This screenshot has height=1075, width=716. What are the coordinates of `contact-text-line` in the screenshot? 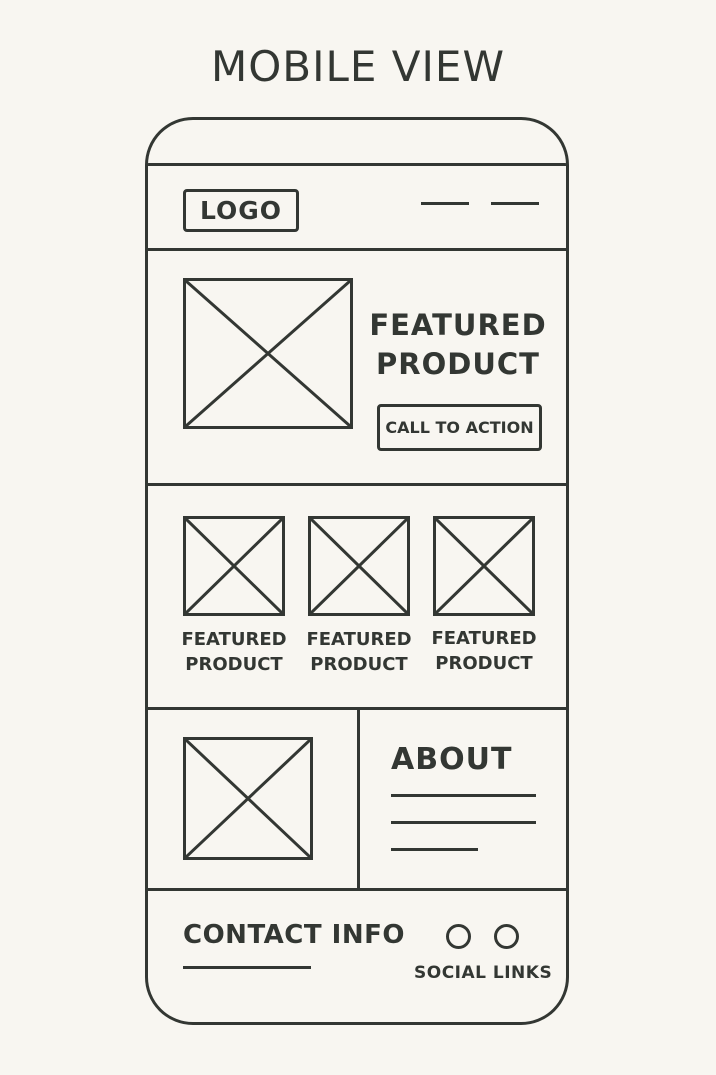 It's located at (247, 967).